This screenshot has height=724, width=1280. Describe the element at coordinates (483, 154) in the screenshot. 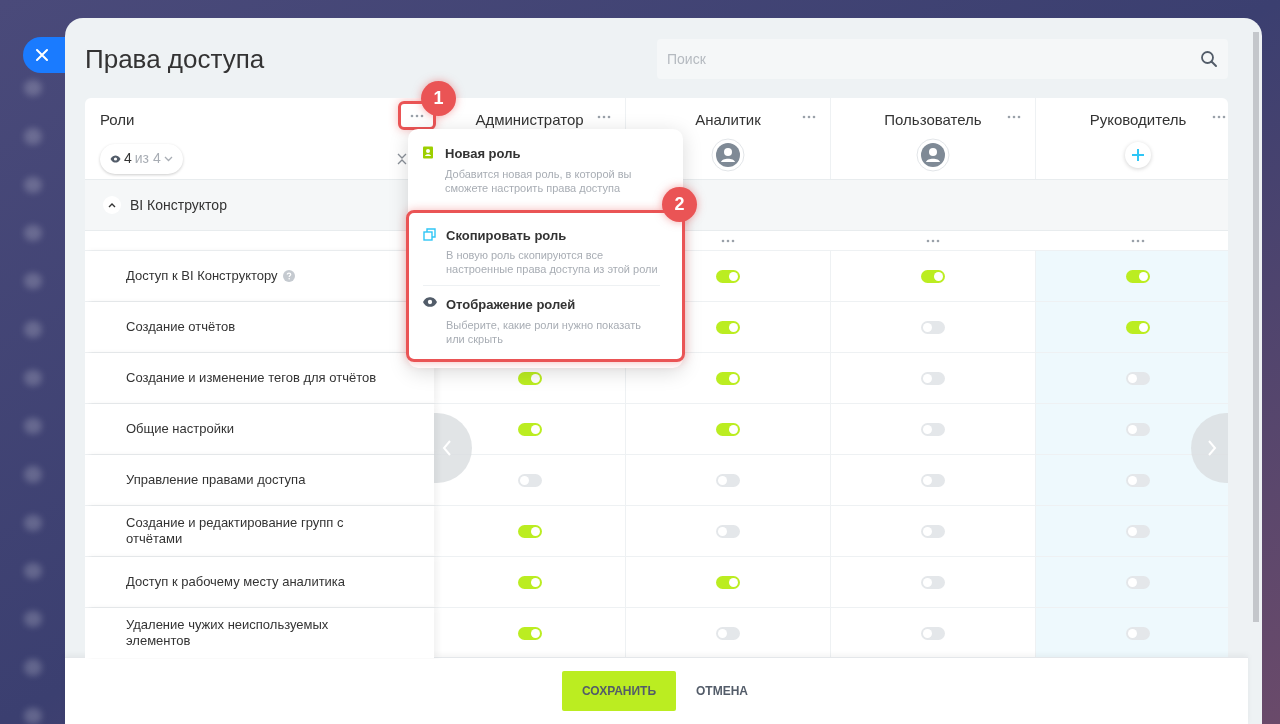

I see `menu-item-title: Новая роль` at that location.